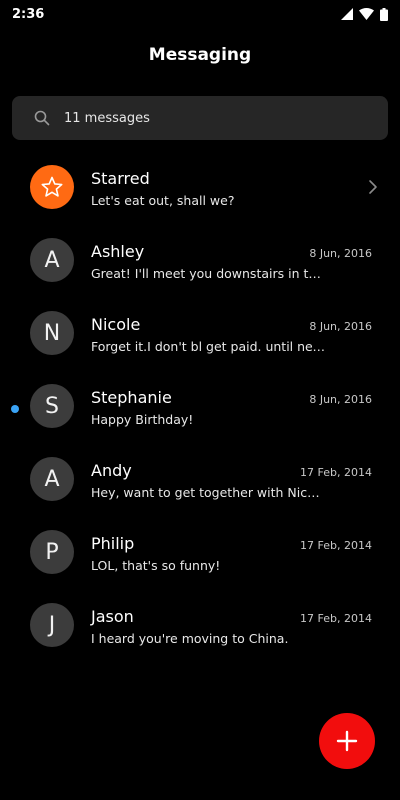 The width and height of the screenshot is (400, 800). I want to click on signal-icon, so click(347, 14).